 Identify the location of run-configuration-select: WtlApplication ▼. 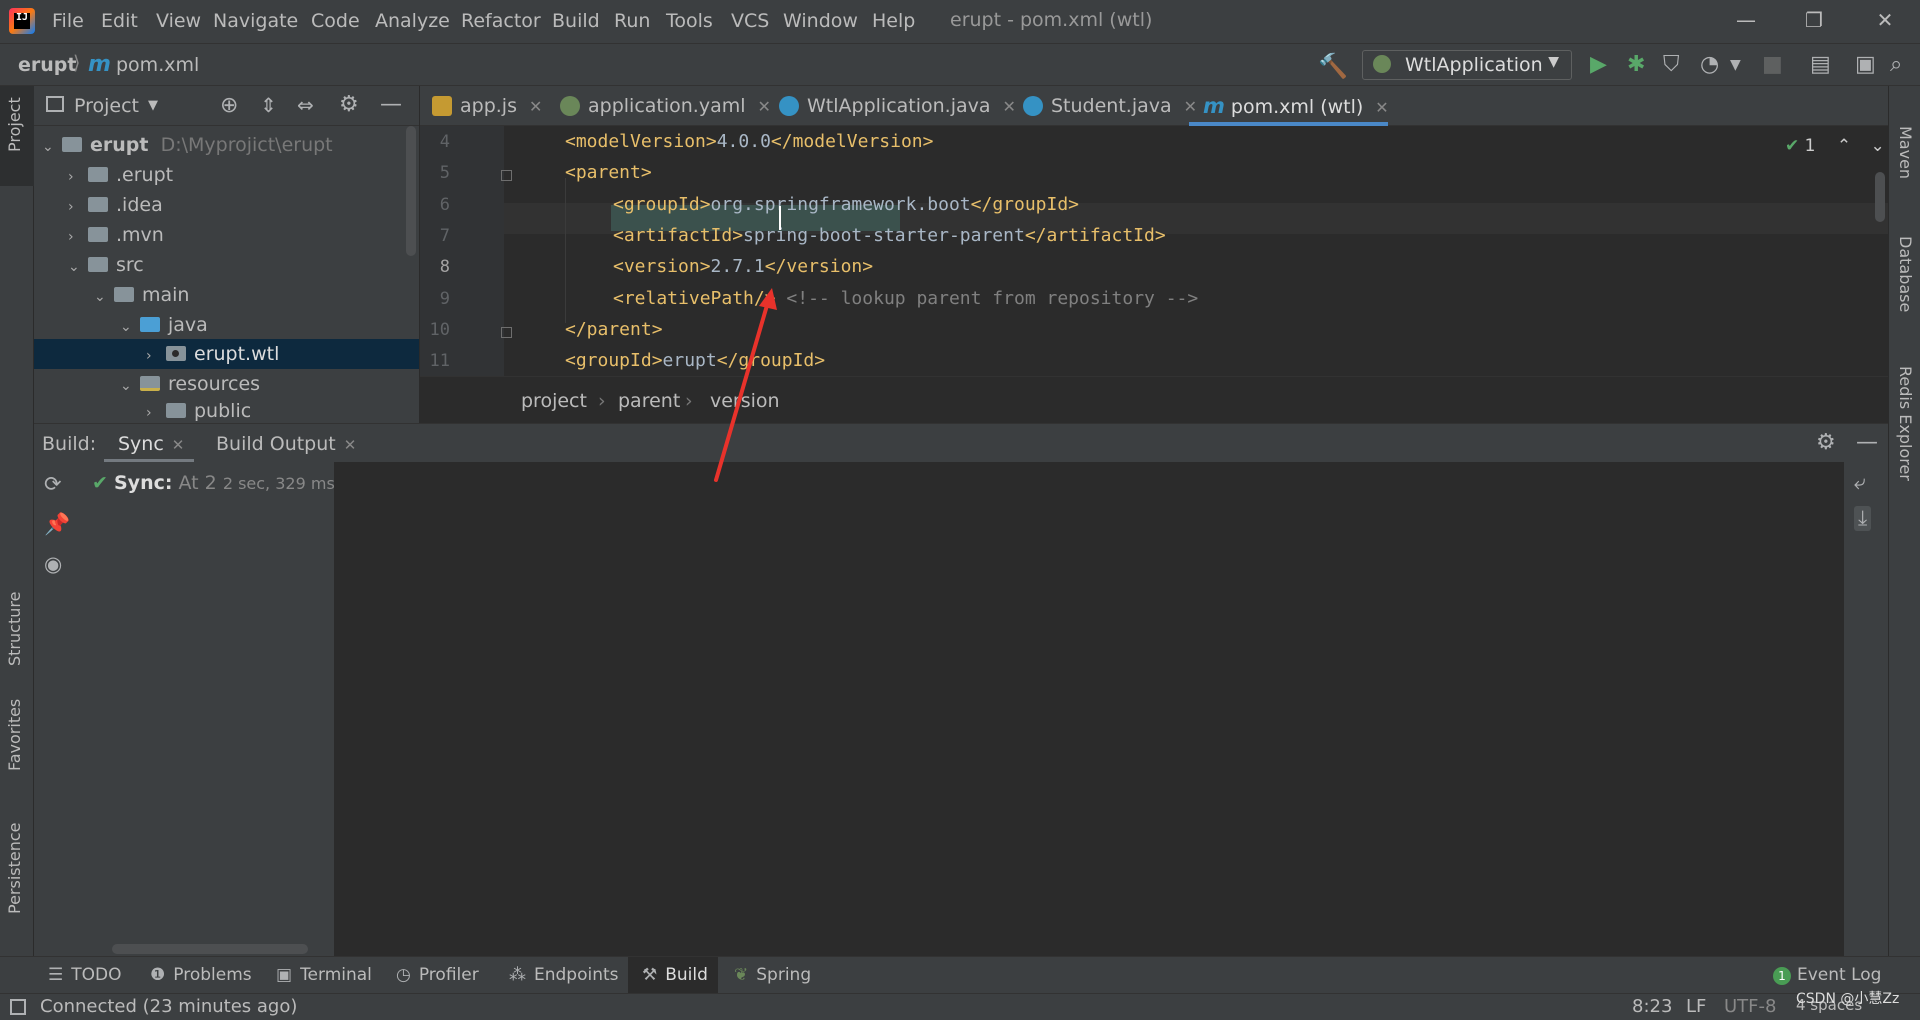
(1467, 65).